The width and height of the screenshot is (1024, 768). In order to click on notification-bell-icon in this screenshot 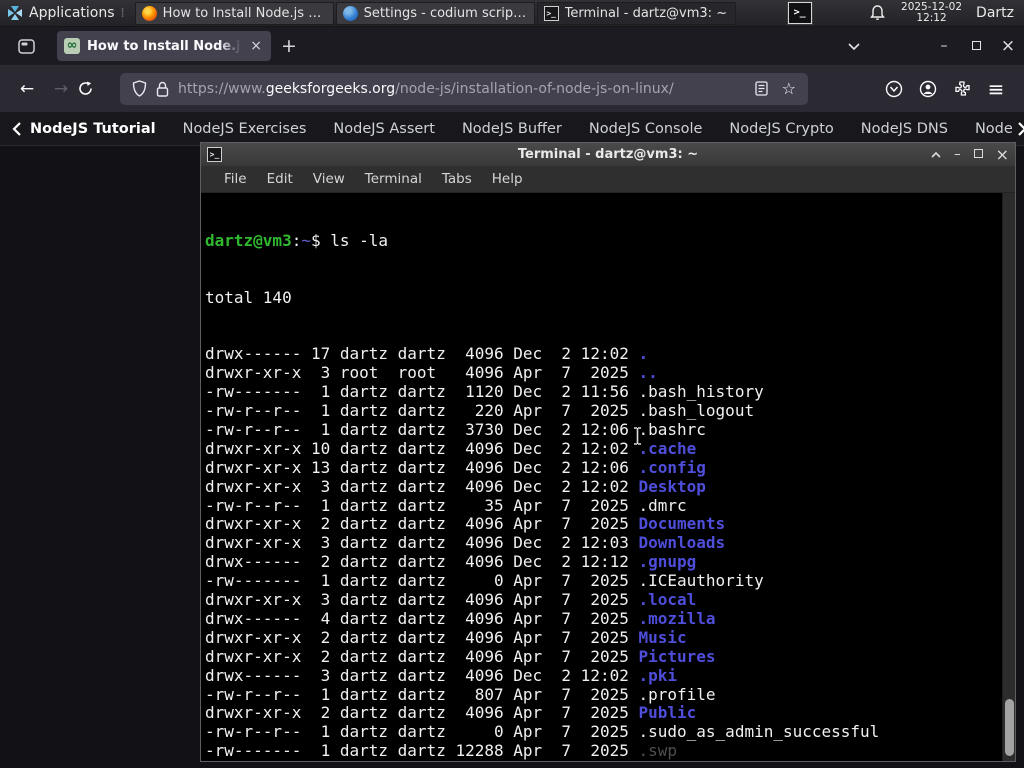, I will do `click(877, 13)`.